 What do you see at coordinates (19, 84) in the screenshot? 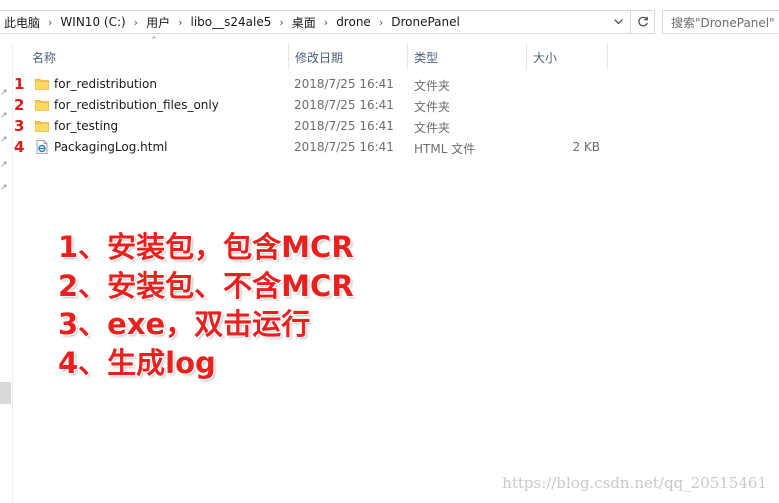
I see `row-number-annotation: 1` at bounding box center [19, 84].